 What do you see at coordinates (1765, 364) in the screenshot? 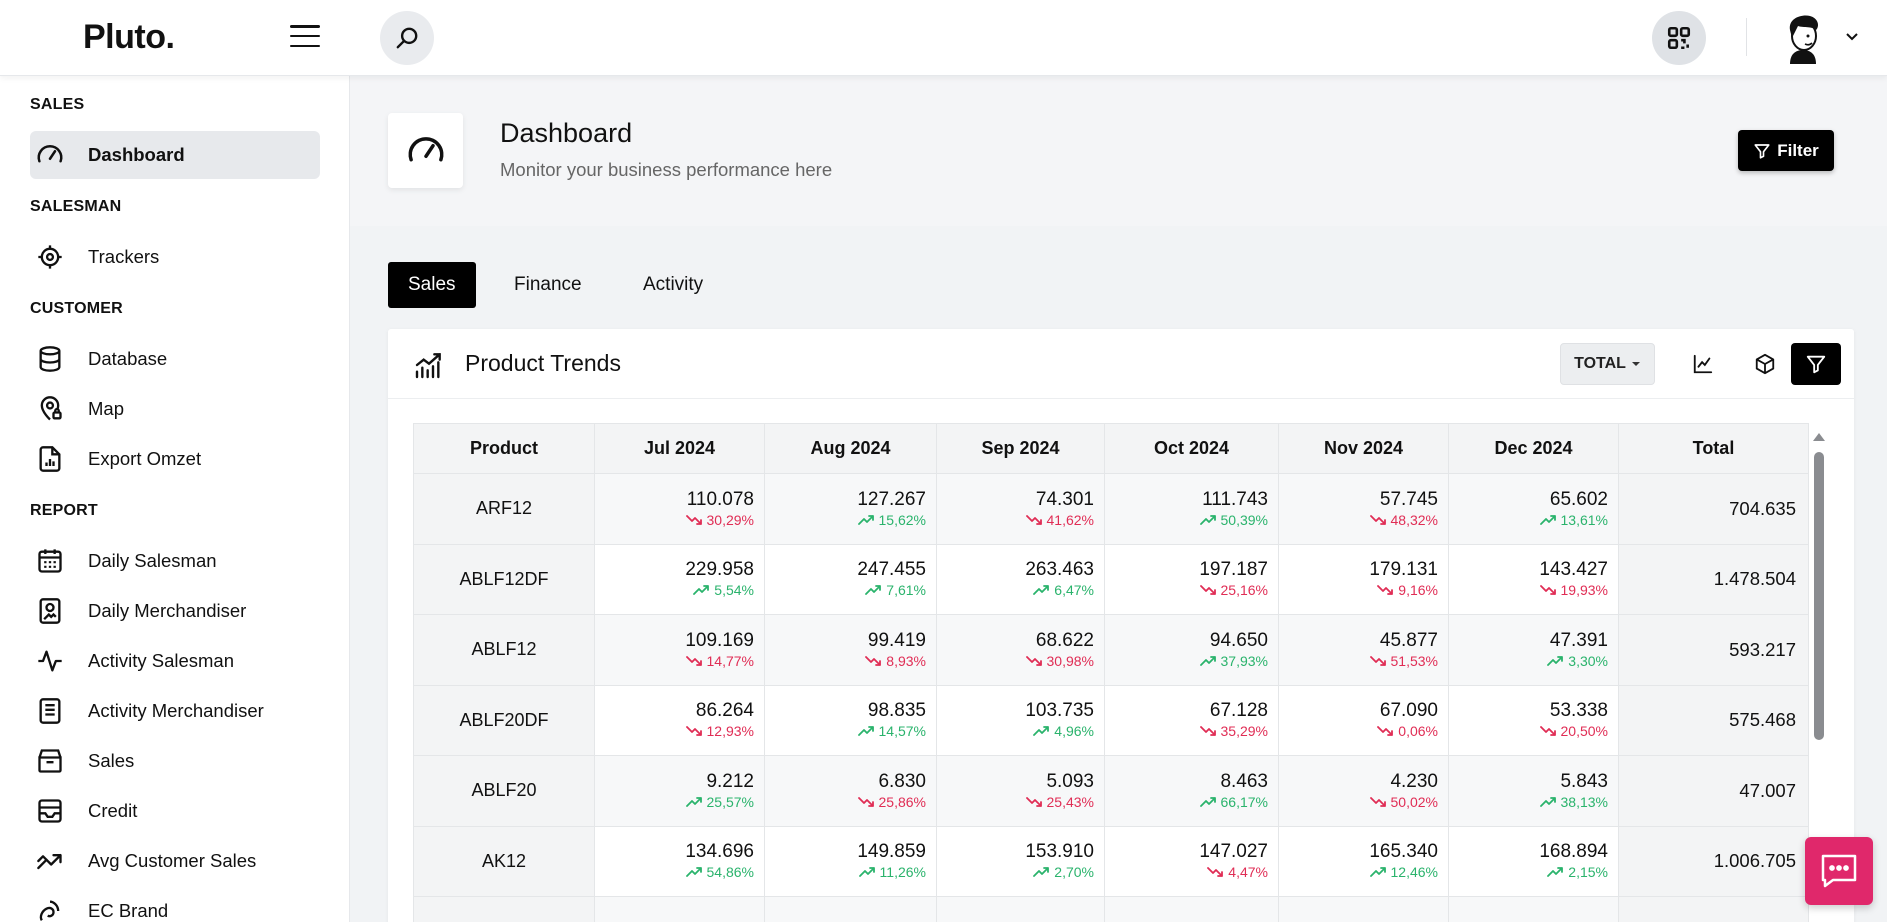
I see `3d-box-button` at bounding box center [1765, 364].